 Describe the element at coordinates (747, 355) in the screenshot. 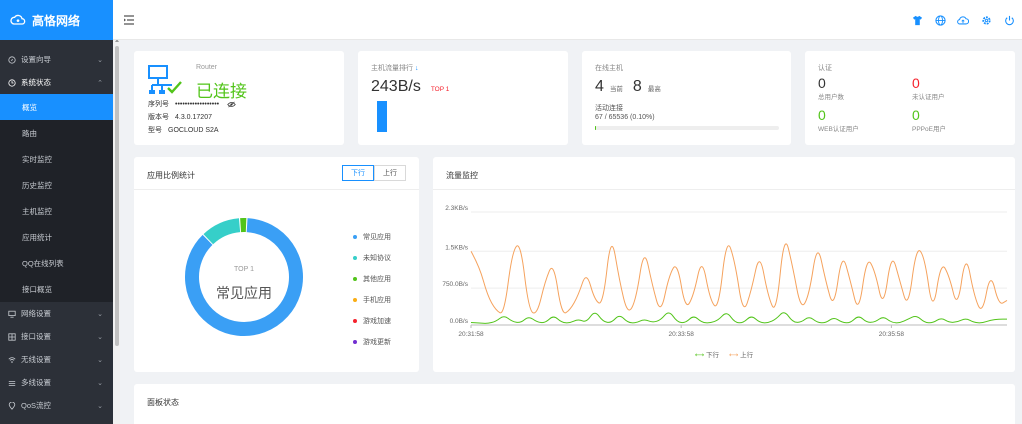

I see `legend-label: 上行` at that location.